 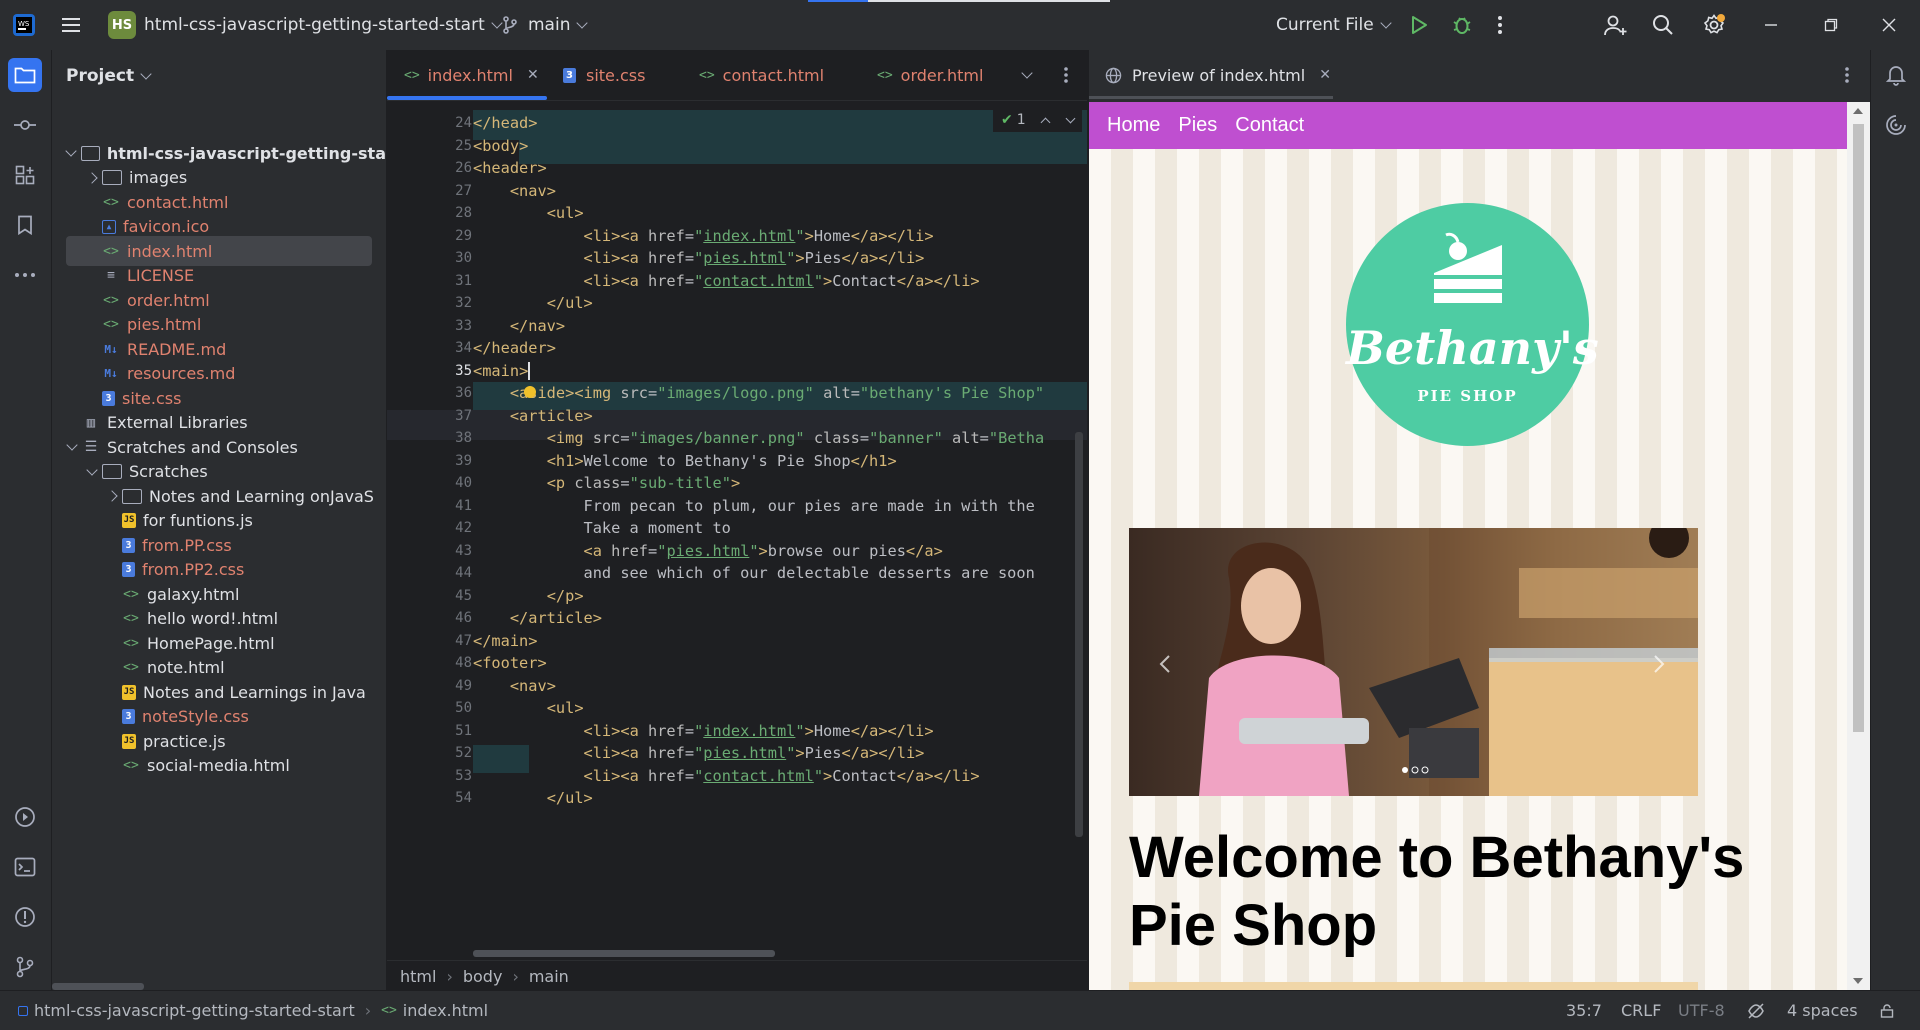 I want to click on line-number: 41, so click(x=429, y=506).